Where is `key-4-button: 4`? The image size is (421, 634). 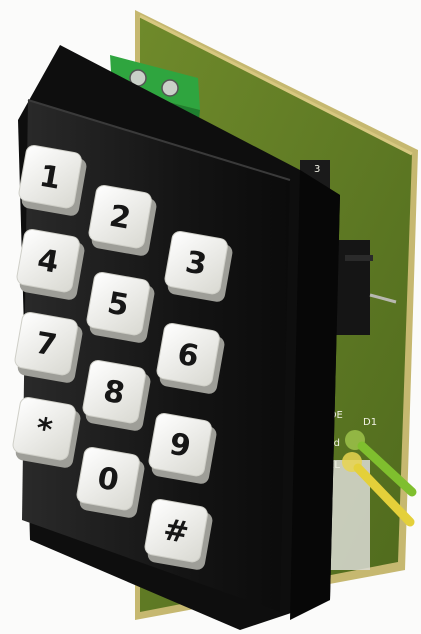
key-4-button: 4 is located at coordinates (51, 264).